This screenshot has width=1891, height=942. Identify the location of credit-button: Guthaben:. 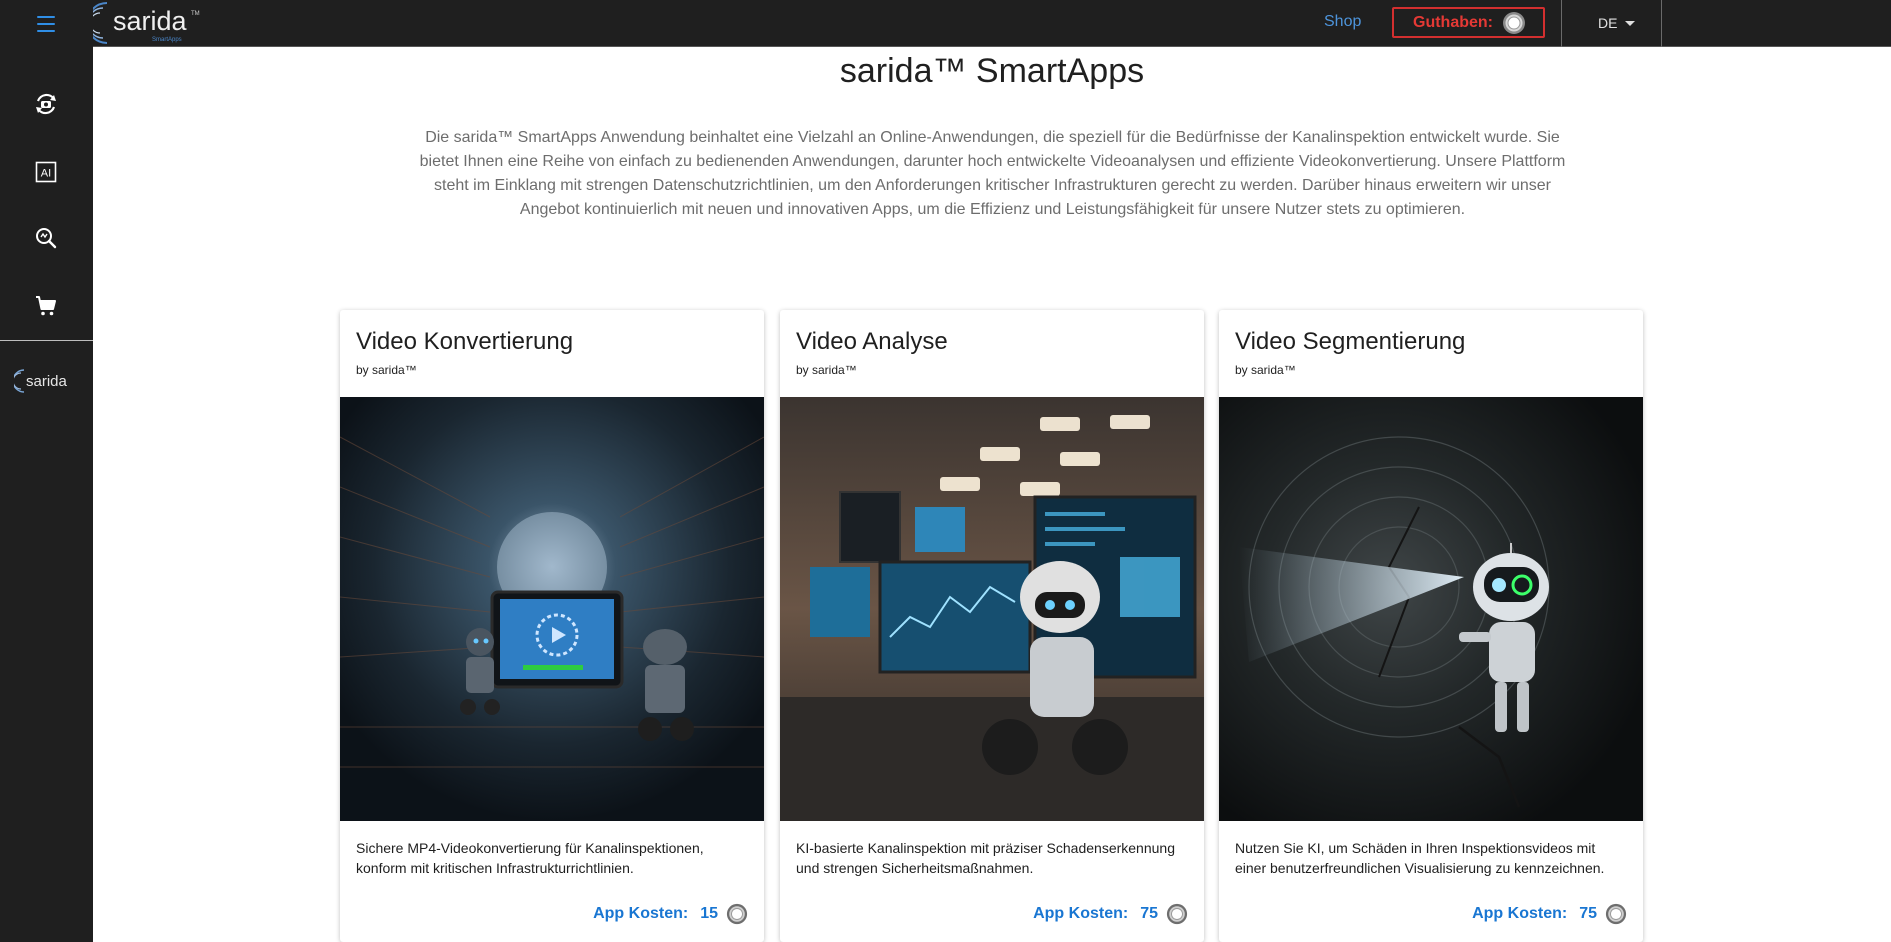
(1468, 22).